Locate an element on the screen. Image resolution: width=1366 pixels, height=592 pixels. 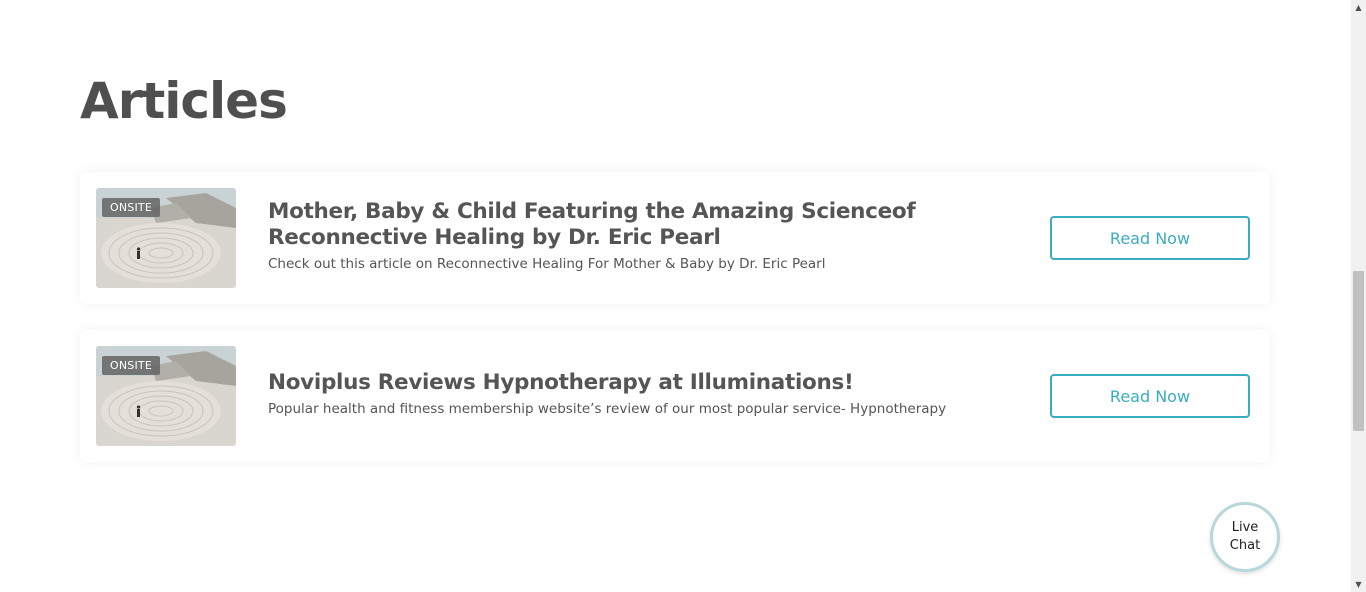
live-chat-button: Live Chat is located at coordinates (1245, 537).